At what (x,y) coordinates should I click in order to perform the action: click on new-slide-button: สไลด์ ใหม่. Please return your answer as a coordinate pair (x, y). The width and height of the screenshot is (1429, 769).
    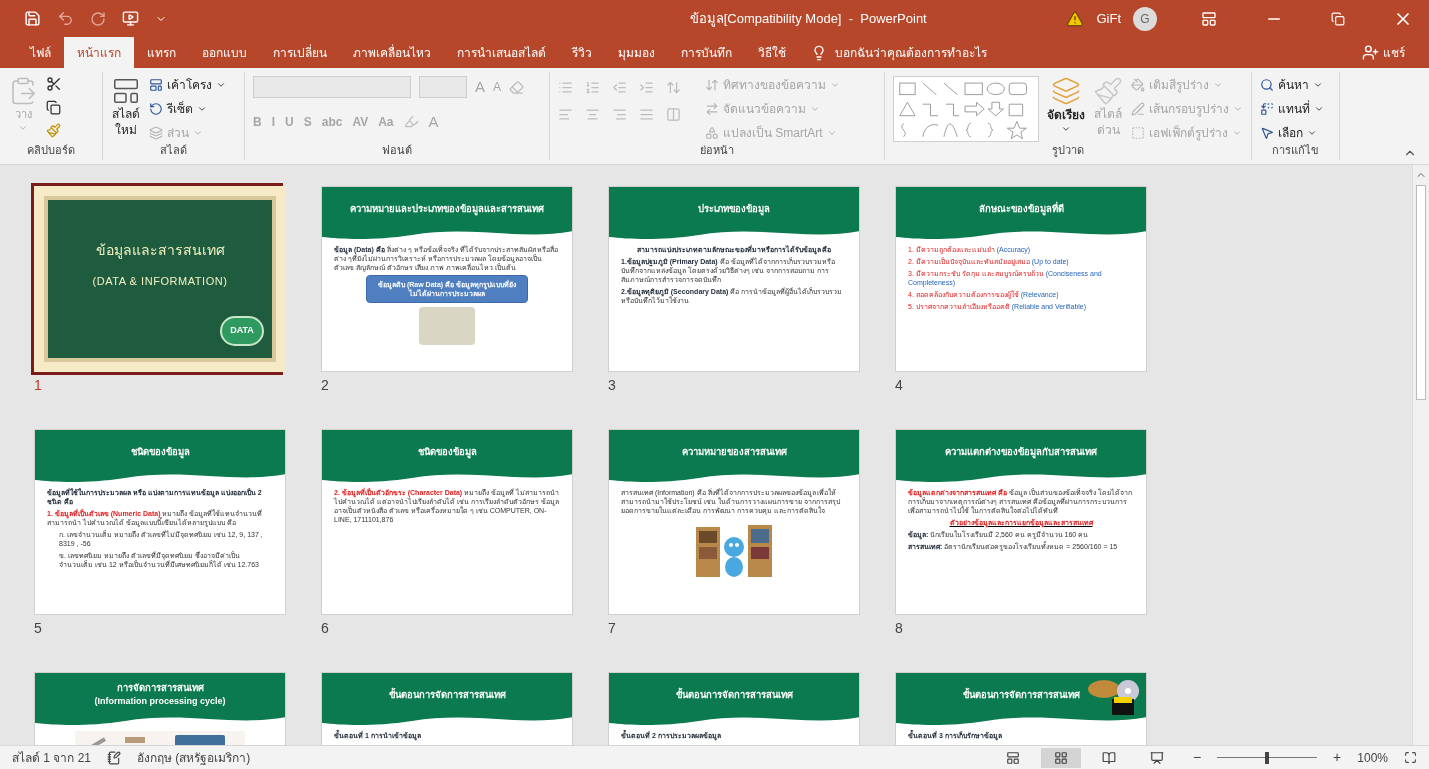
    Looking at the image, I should click on (126, 109).